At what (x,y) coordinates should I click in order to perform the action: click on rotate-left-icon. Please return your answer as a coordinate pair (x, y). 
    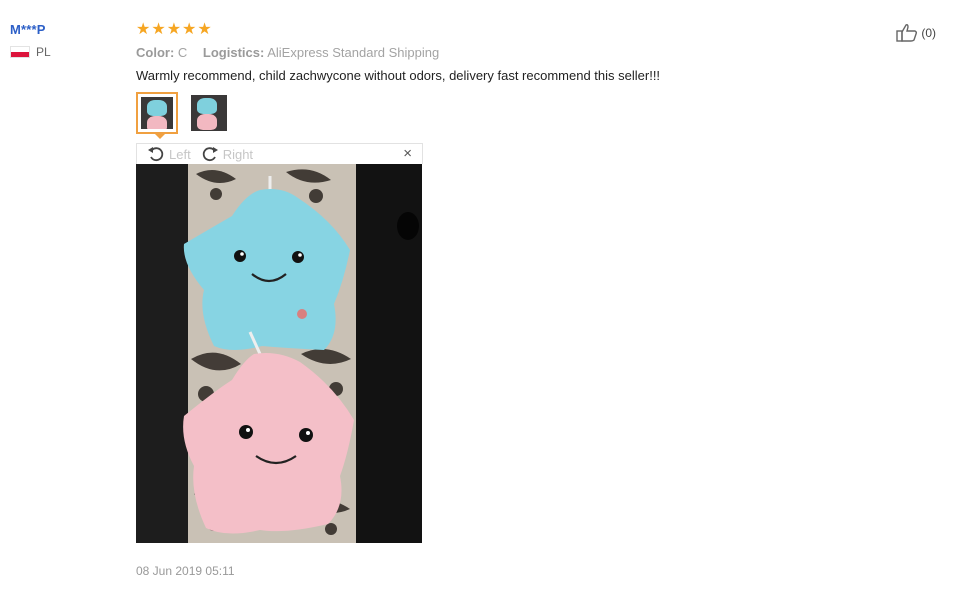
    Looking at the image, I should click on (156, 154).